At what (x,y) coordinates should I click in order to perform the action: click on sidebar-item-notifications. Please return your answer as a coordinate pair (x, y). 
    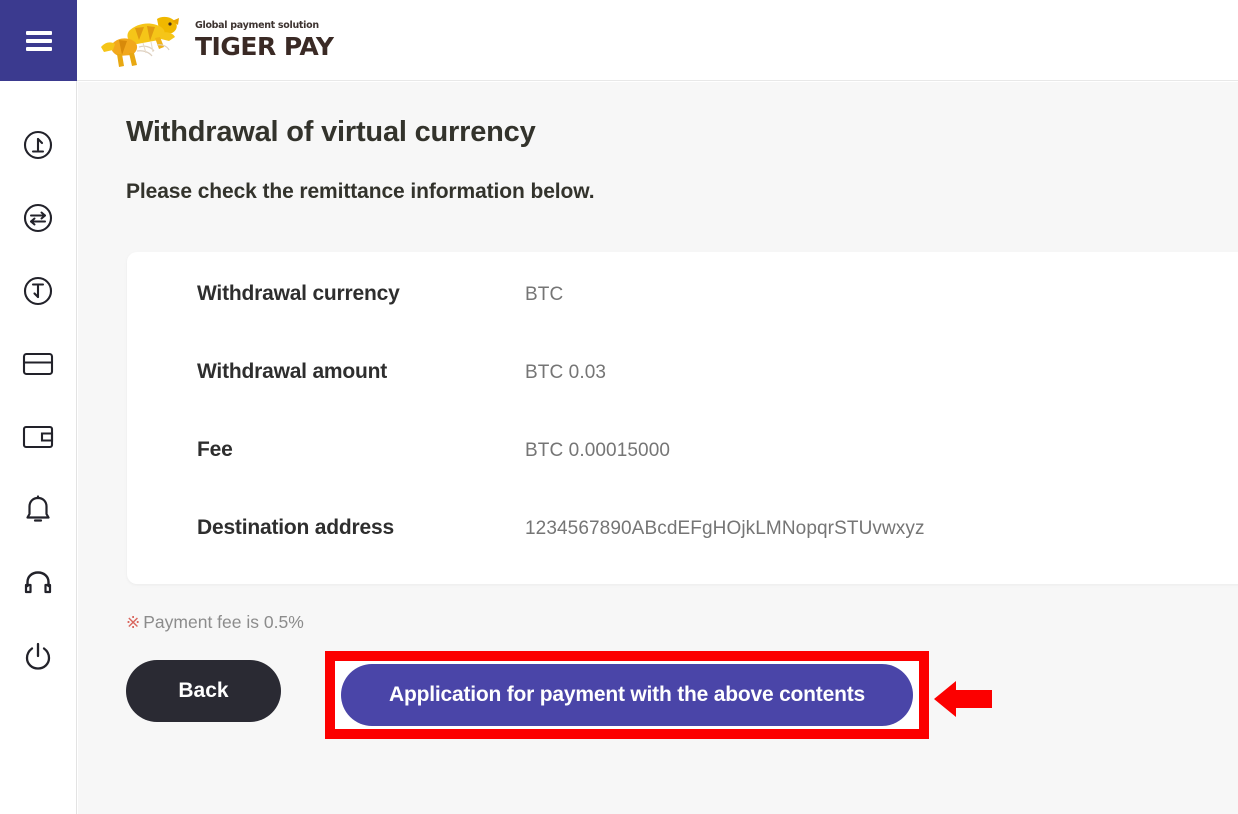
    Looking at the image, I should click on (38, 510).